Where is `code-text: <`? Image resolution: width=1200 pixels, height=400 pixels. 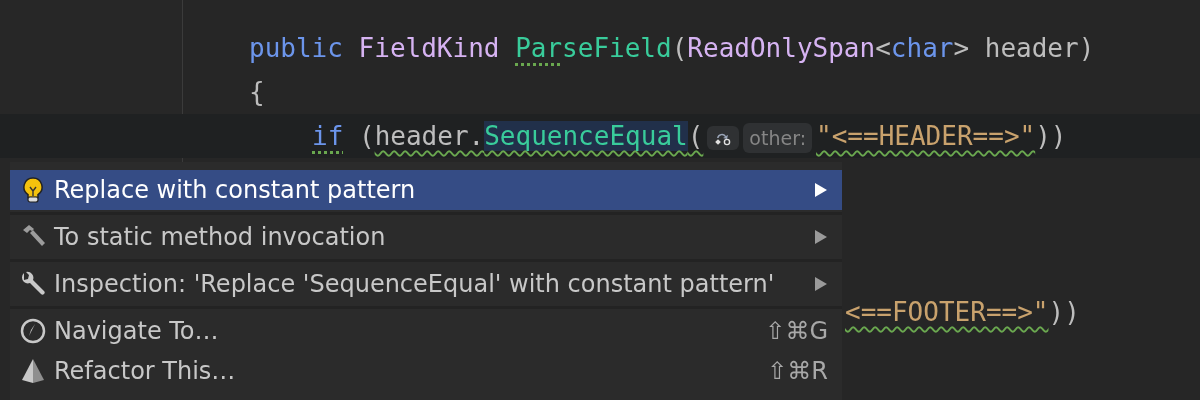
code-text: < is located at coordinates (883, 48).